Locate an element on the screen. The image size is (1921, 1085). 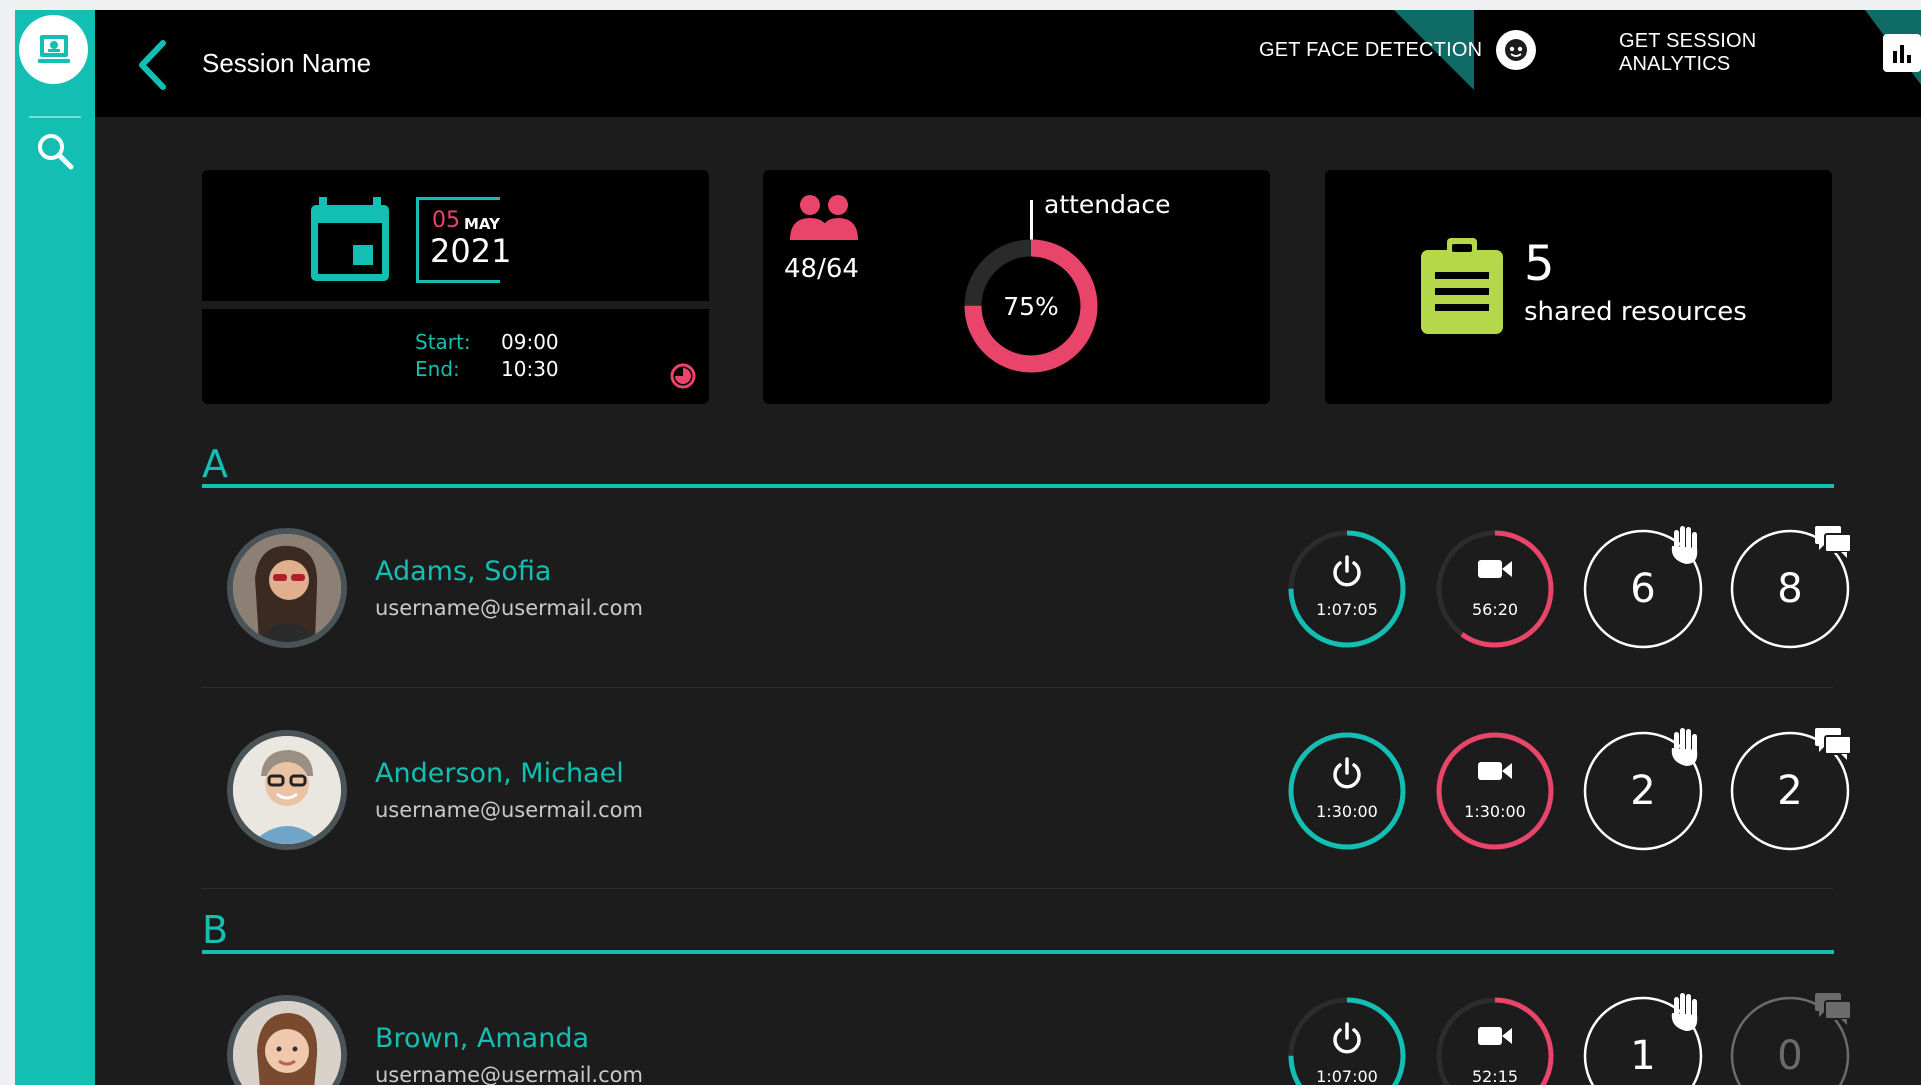
chat-messages-stat: 0 is located at coordinates (1790, 1039).